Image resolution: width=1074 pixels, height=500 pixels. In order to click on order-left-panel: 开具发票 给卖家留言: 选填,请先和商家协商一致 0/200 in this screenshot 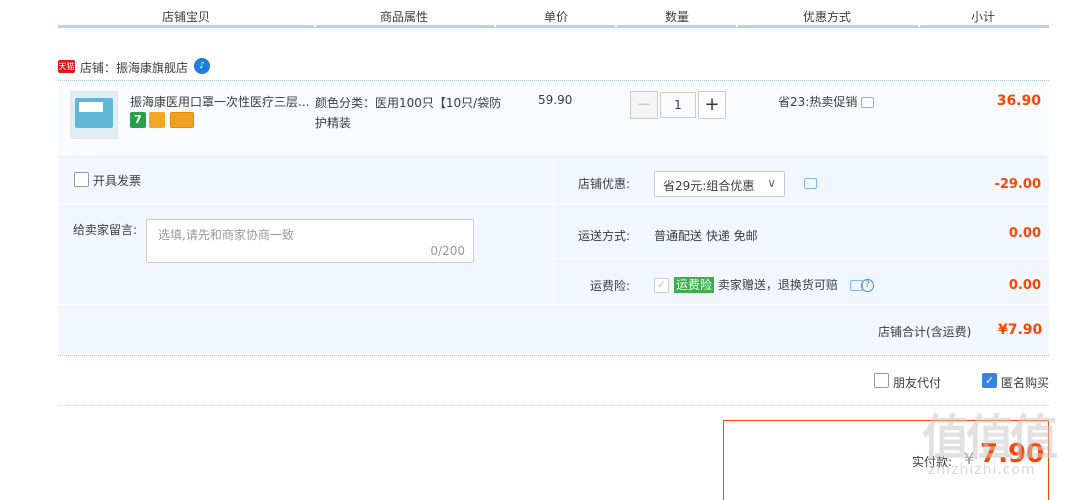, I will do `click(305, 230)`.